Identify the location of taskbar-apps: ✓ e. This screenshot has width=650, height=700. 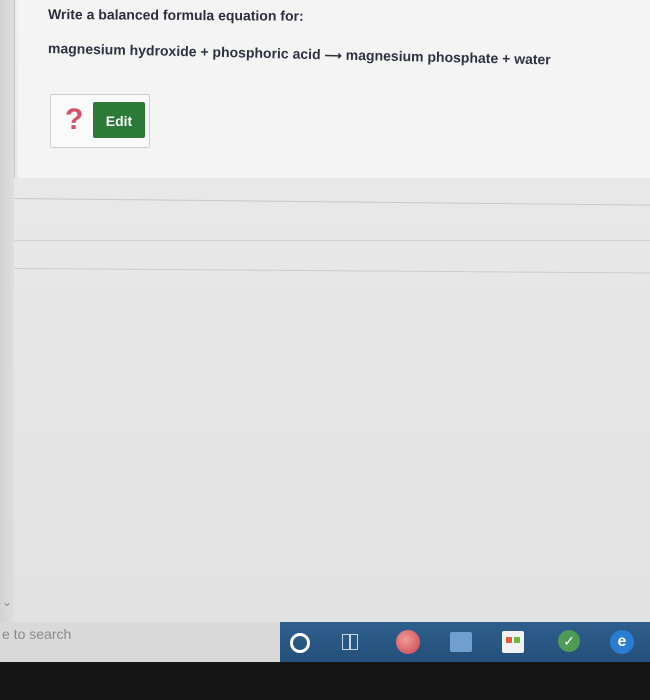
(465, 642).